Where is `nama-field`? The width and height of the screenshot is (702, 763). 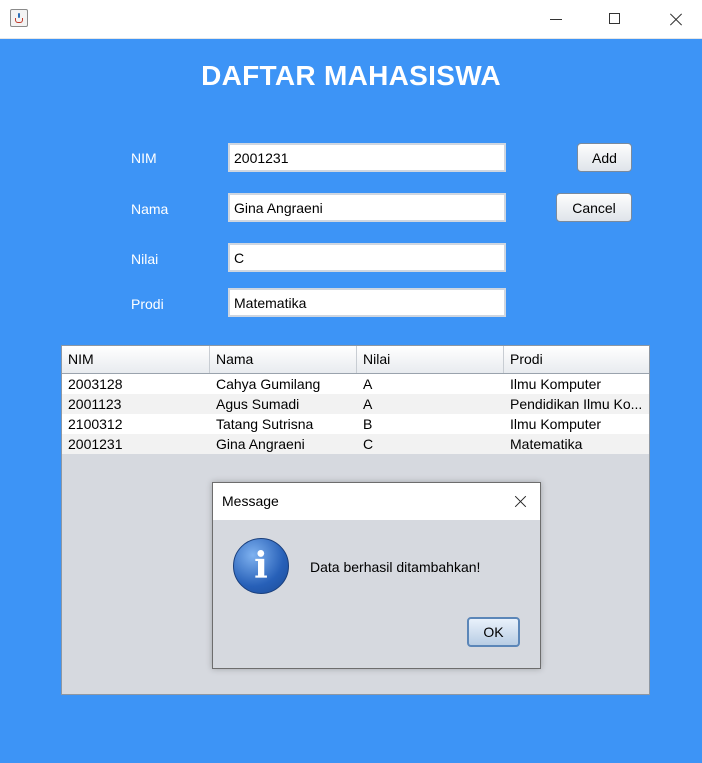 nama-field is located at coordinates (367, 207).